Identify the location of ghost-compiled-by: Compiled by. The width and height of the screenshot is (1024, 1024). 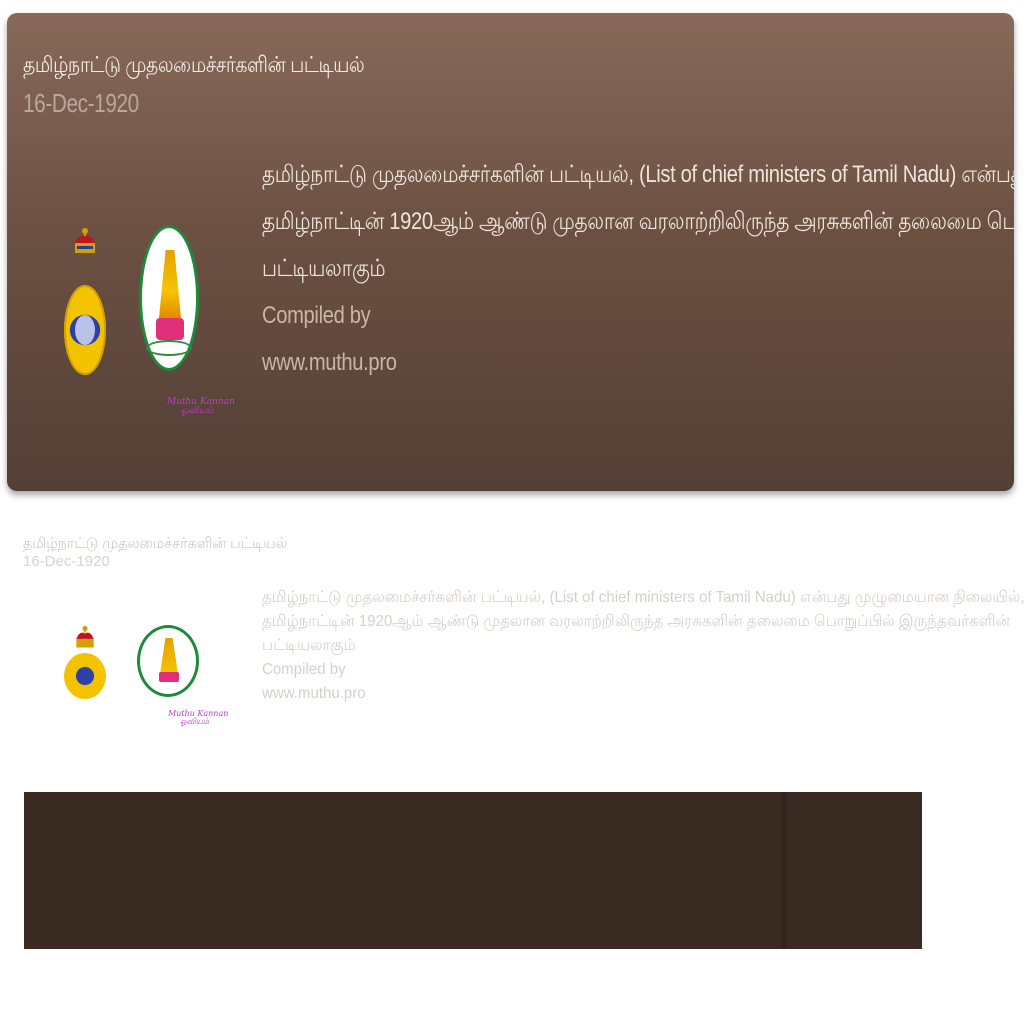
(304, 669).